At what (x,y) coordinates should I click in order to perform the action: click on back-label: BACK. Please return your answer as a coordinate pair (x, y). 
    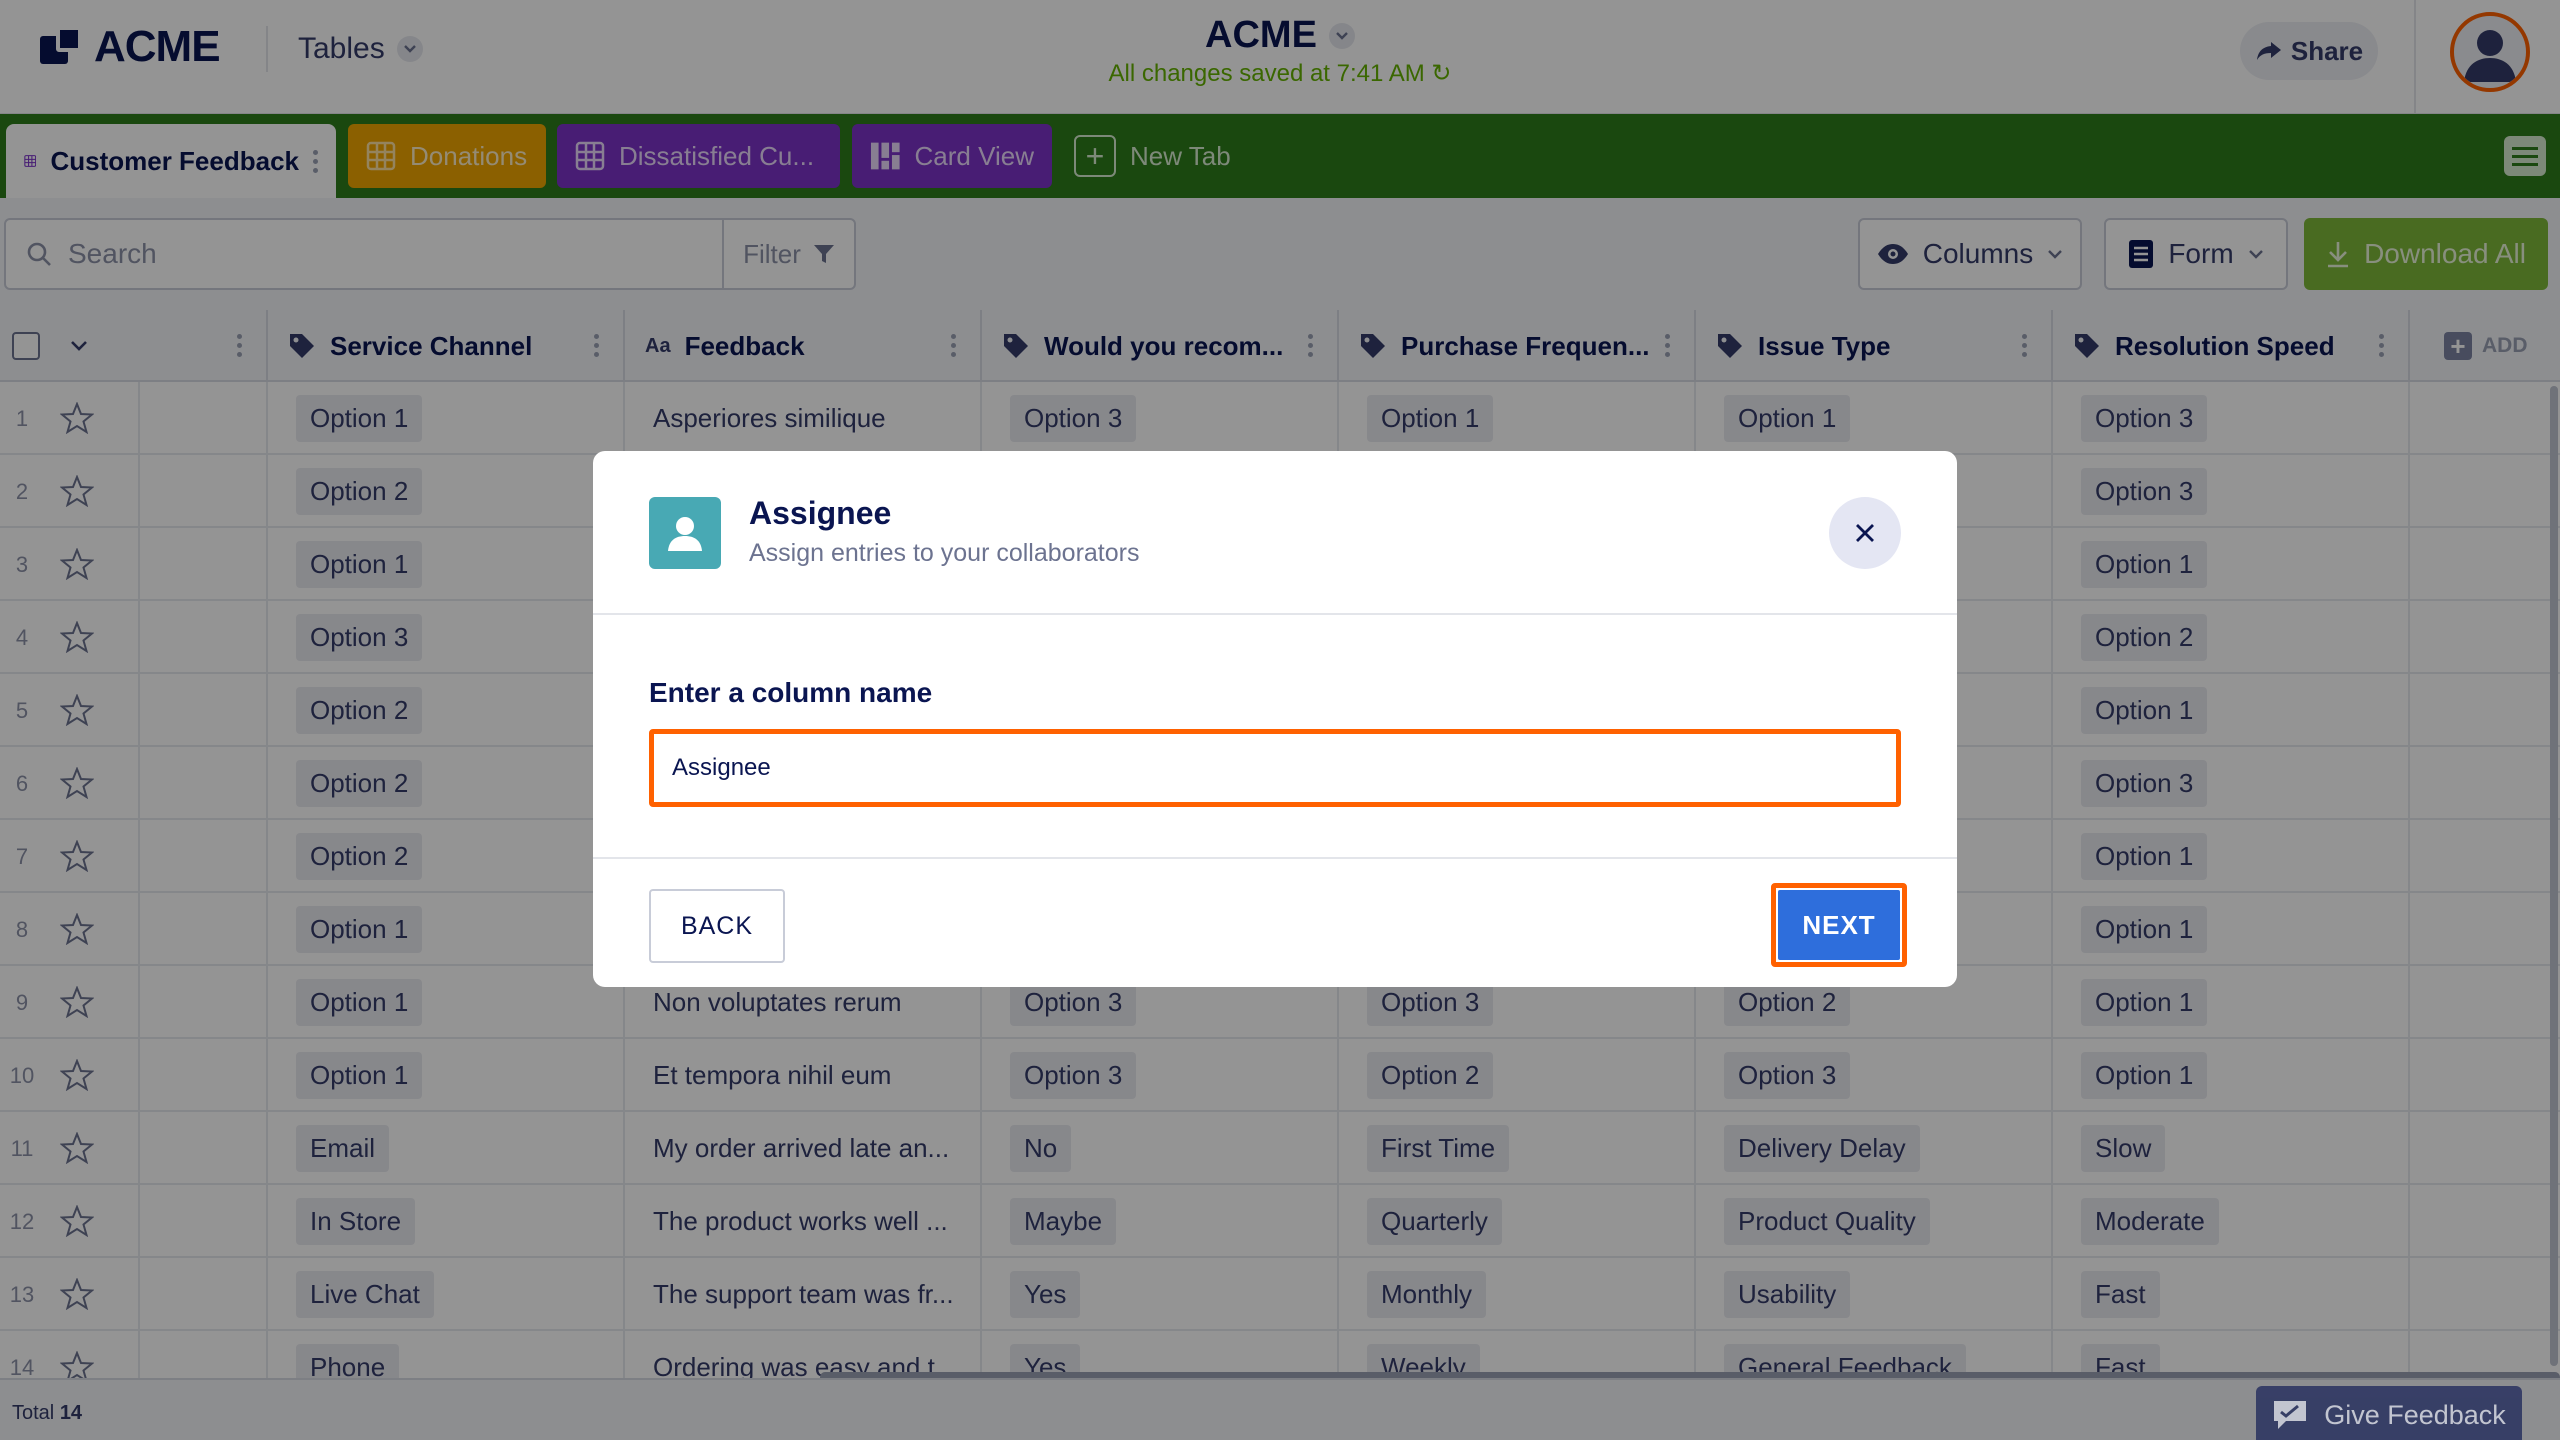
    Looking at the image, I should click on (717, 925).